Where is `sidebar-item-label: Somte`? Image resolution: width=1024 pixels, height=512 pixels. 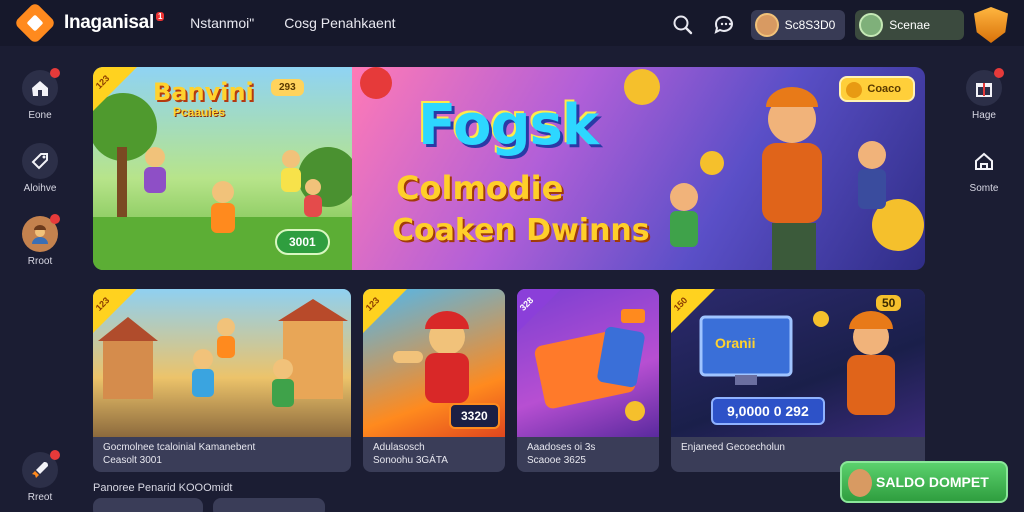
sidebar-item-label: Somte is located at coordinates (984, 188).